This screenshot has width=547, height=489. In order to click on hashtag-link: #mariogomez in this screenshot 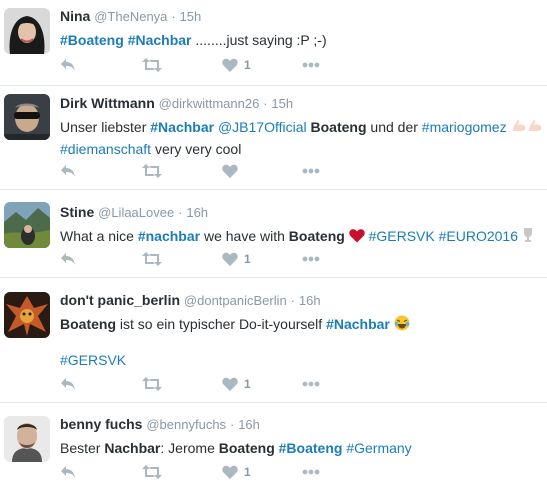, I will do `click(464, 127)`.